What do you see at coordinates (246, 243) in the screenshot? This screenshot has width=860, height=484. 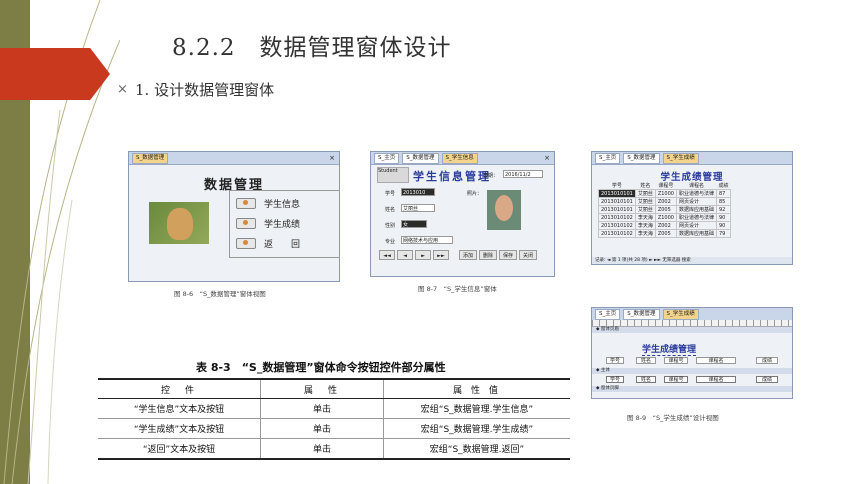 I see `return-button` at bounding box center [246, 243].